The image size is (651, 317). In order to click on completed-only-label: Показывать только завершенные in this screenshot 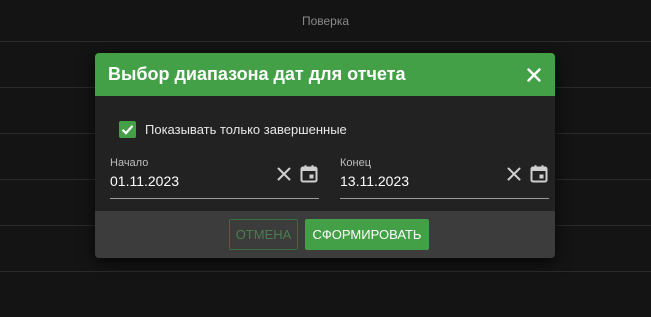, I will do `click(246, 129)`.